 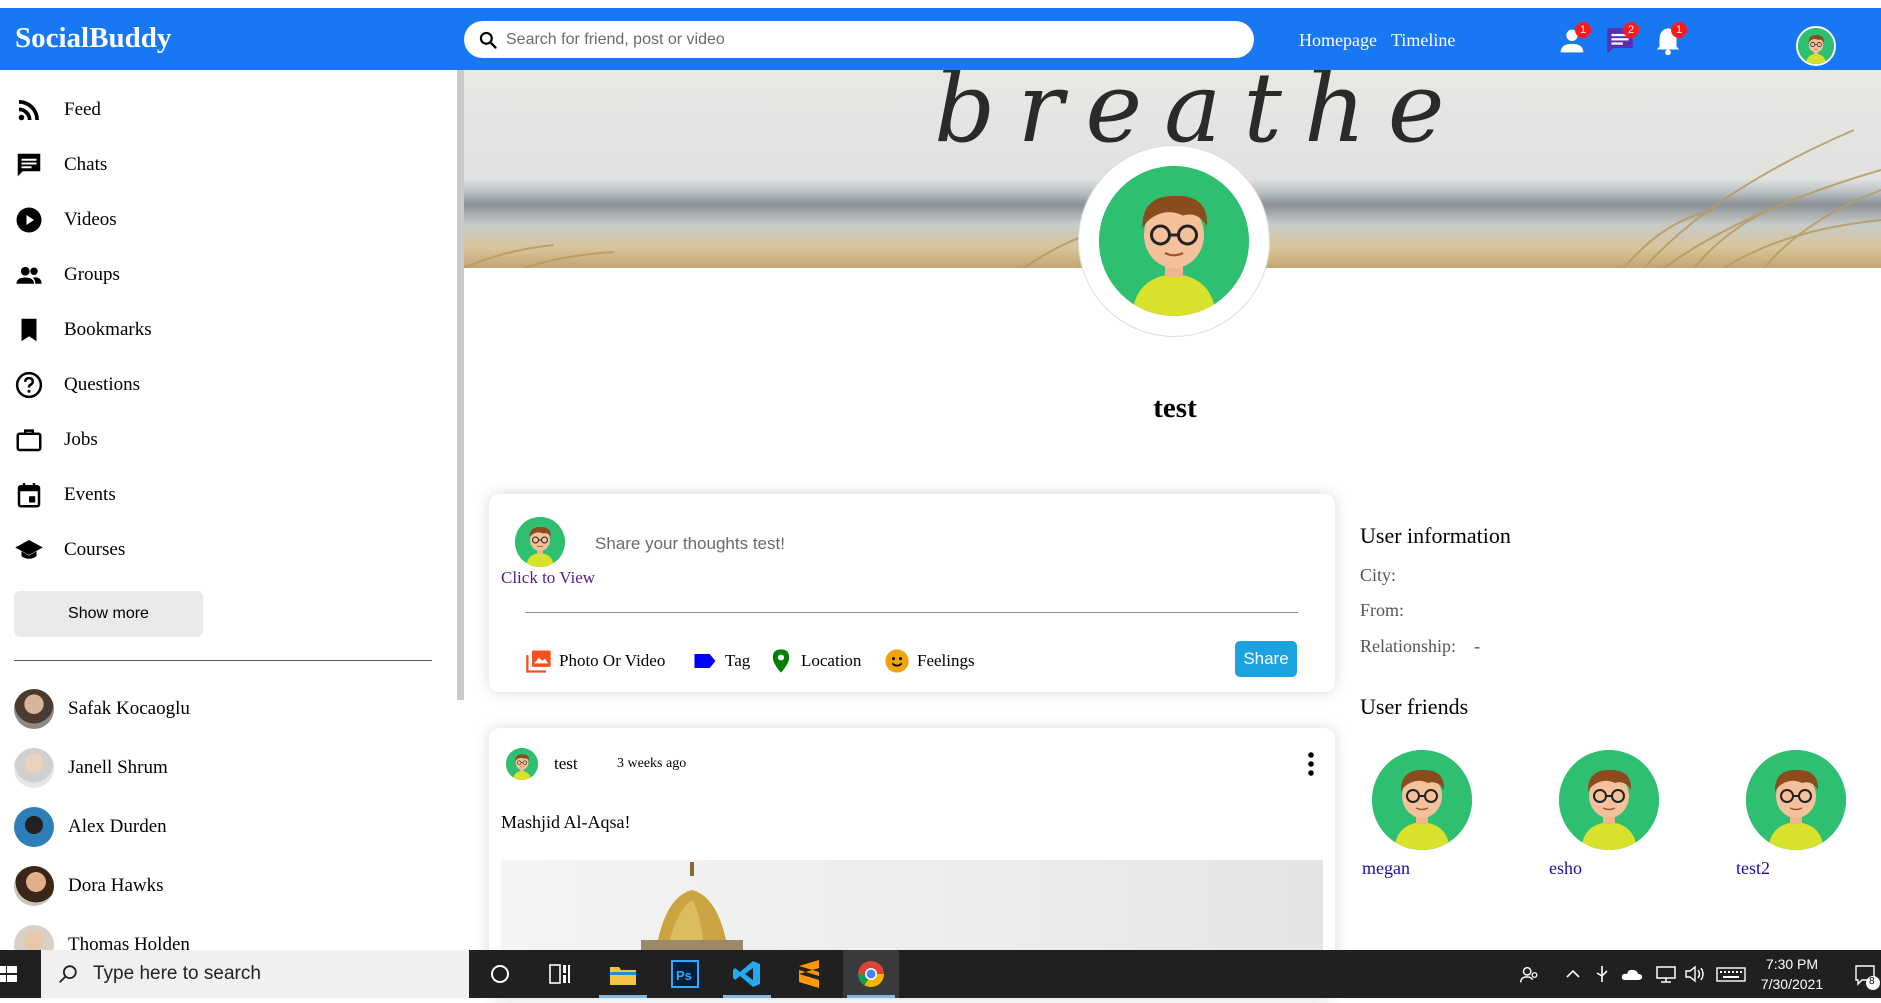 I want to click on sidebar-item-questions: Questions, so click(x=77, y=385).